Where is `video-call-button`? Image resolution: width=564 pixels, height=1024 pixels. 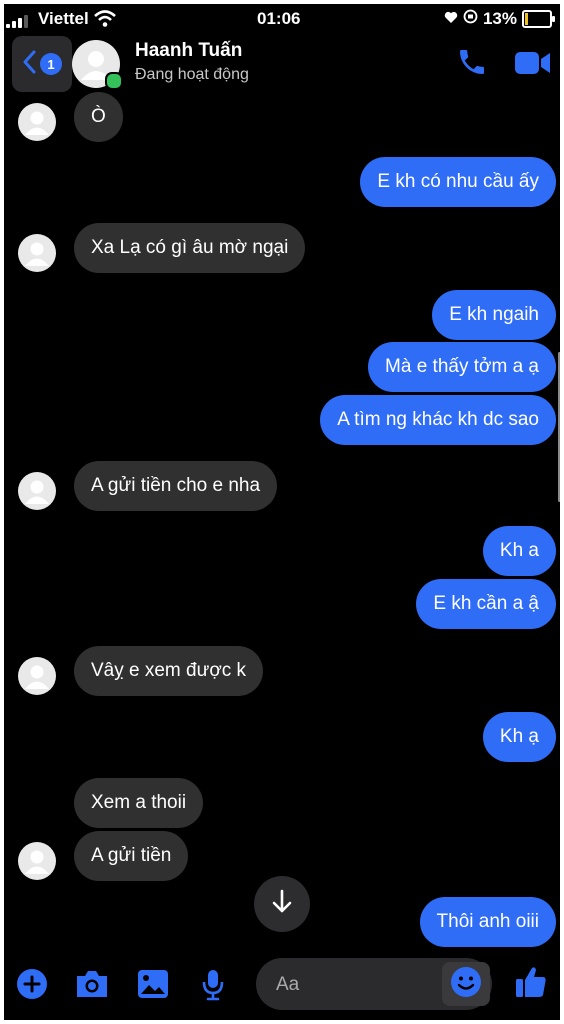
video-call-button is located at coordinates (533, 65).